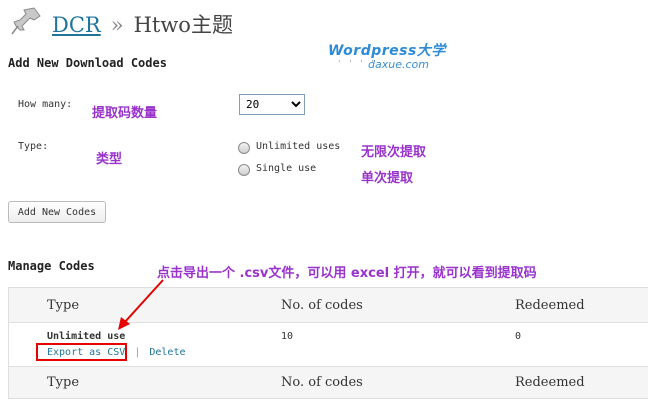 Image resolution: width=648 pixels, height=402 pixels. Describe the element at coordinates (244, 170) in the screenshot. I see `radio-single` at that location.